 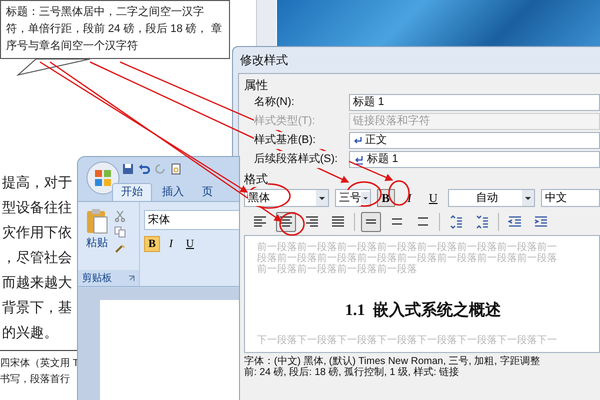 I want to click on print-preview-icon, so click(x=176, y=169).